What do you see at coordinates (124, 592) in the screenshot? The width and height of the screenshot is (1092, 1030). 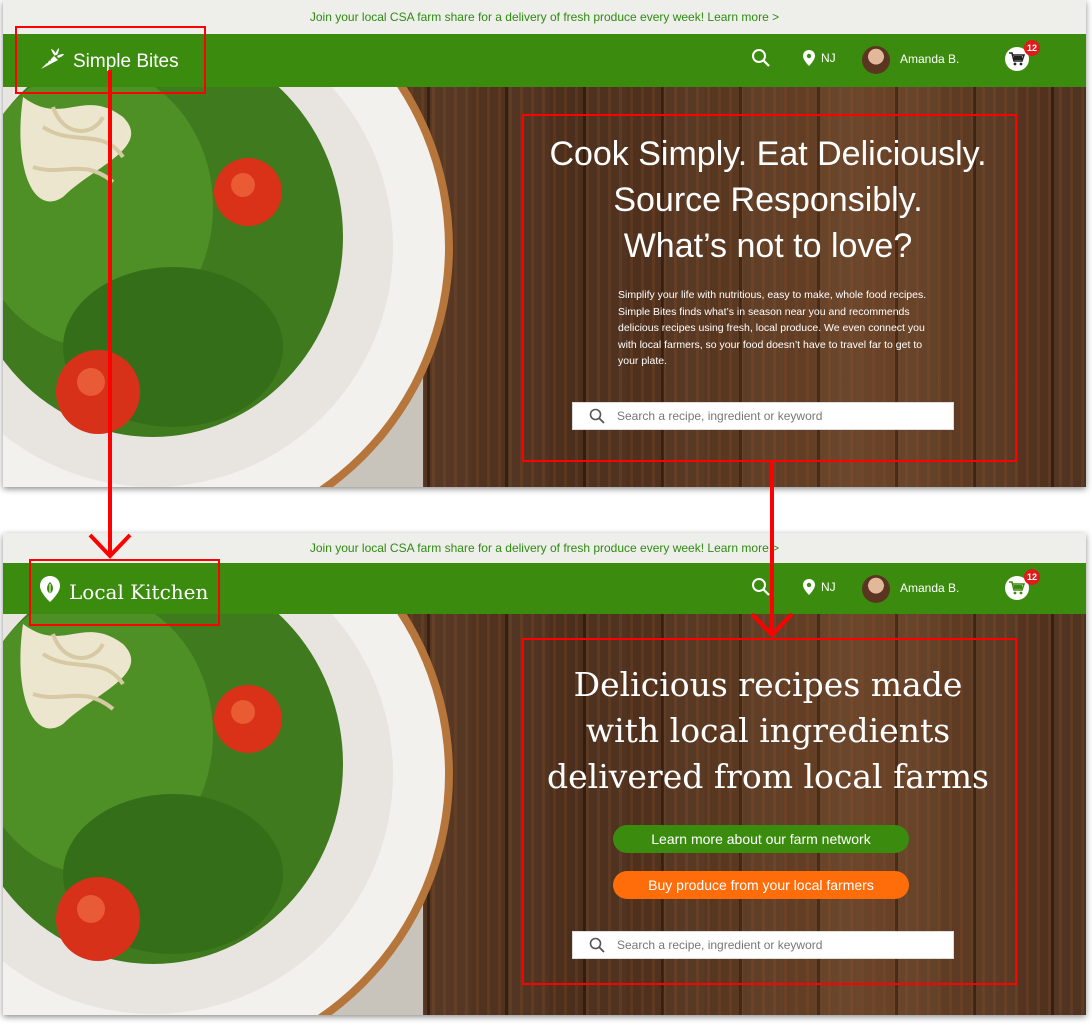 I see `annotation-box-logo-bottom` at bounding box center [124, 592].